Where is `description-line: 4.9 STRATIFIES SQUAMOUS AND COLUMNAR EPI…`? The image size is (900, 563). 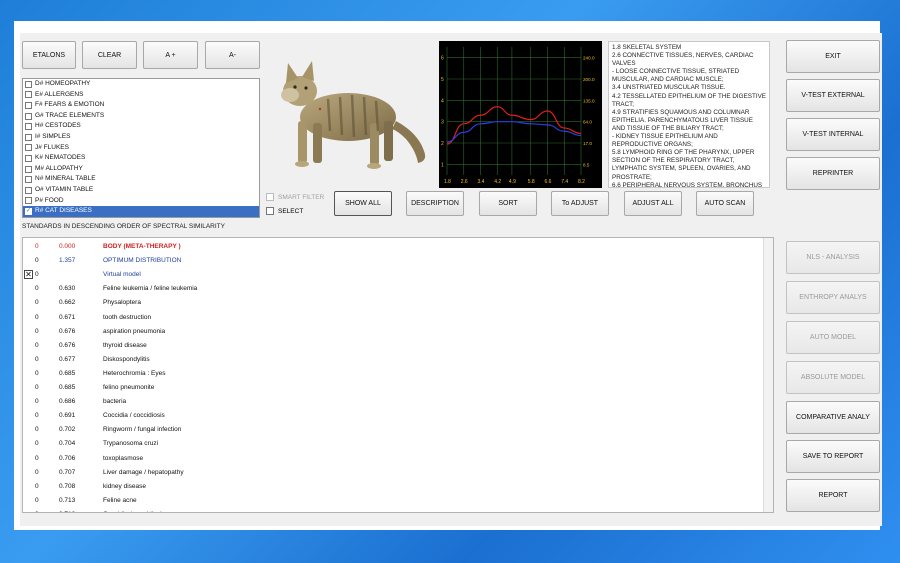
description-line: 4.9 STRATIFIES SQUAMOUS AND COLUMNAR EPI… is located at coordinates (682, 120).